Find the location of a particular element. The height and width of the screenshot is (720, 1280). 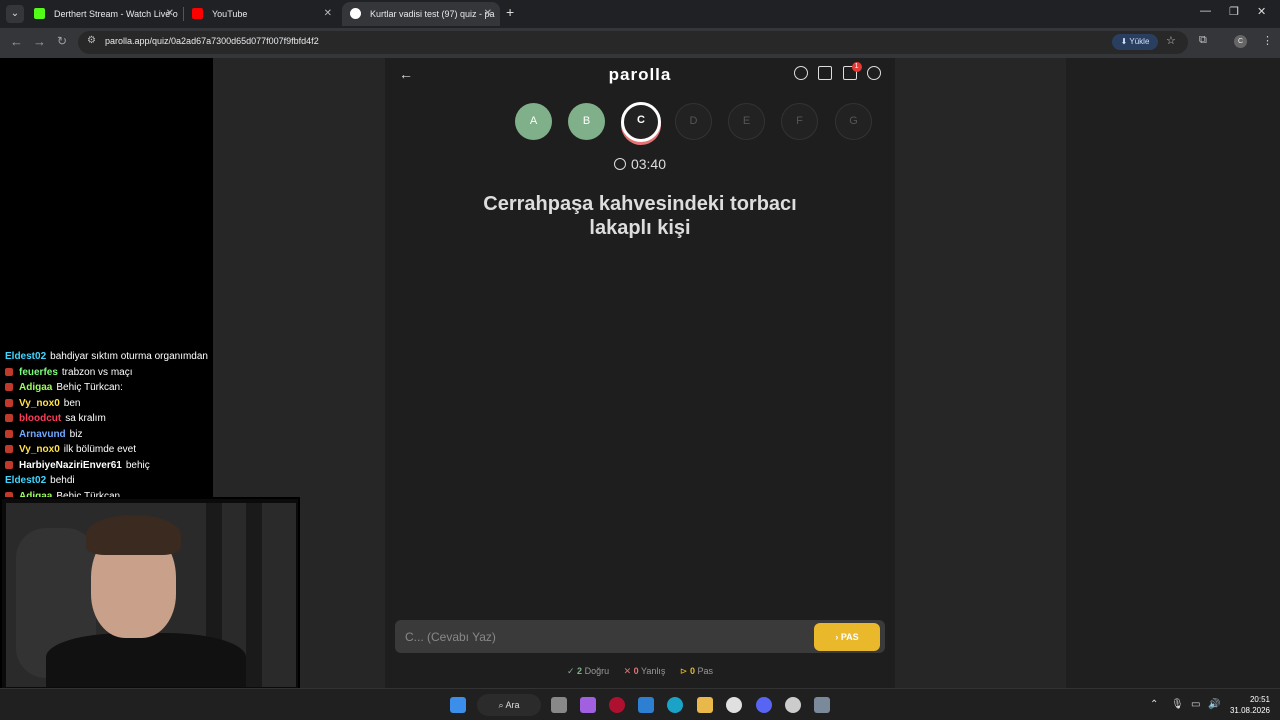

back-icon: ← is located at coordinates (16, 41).